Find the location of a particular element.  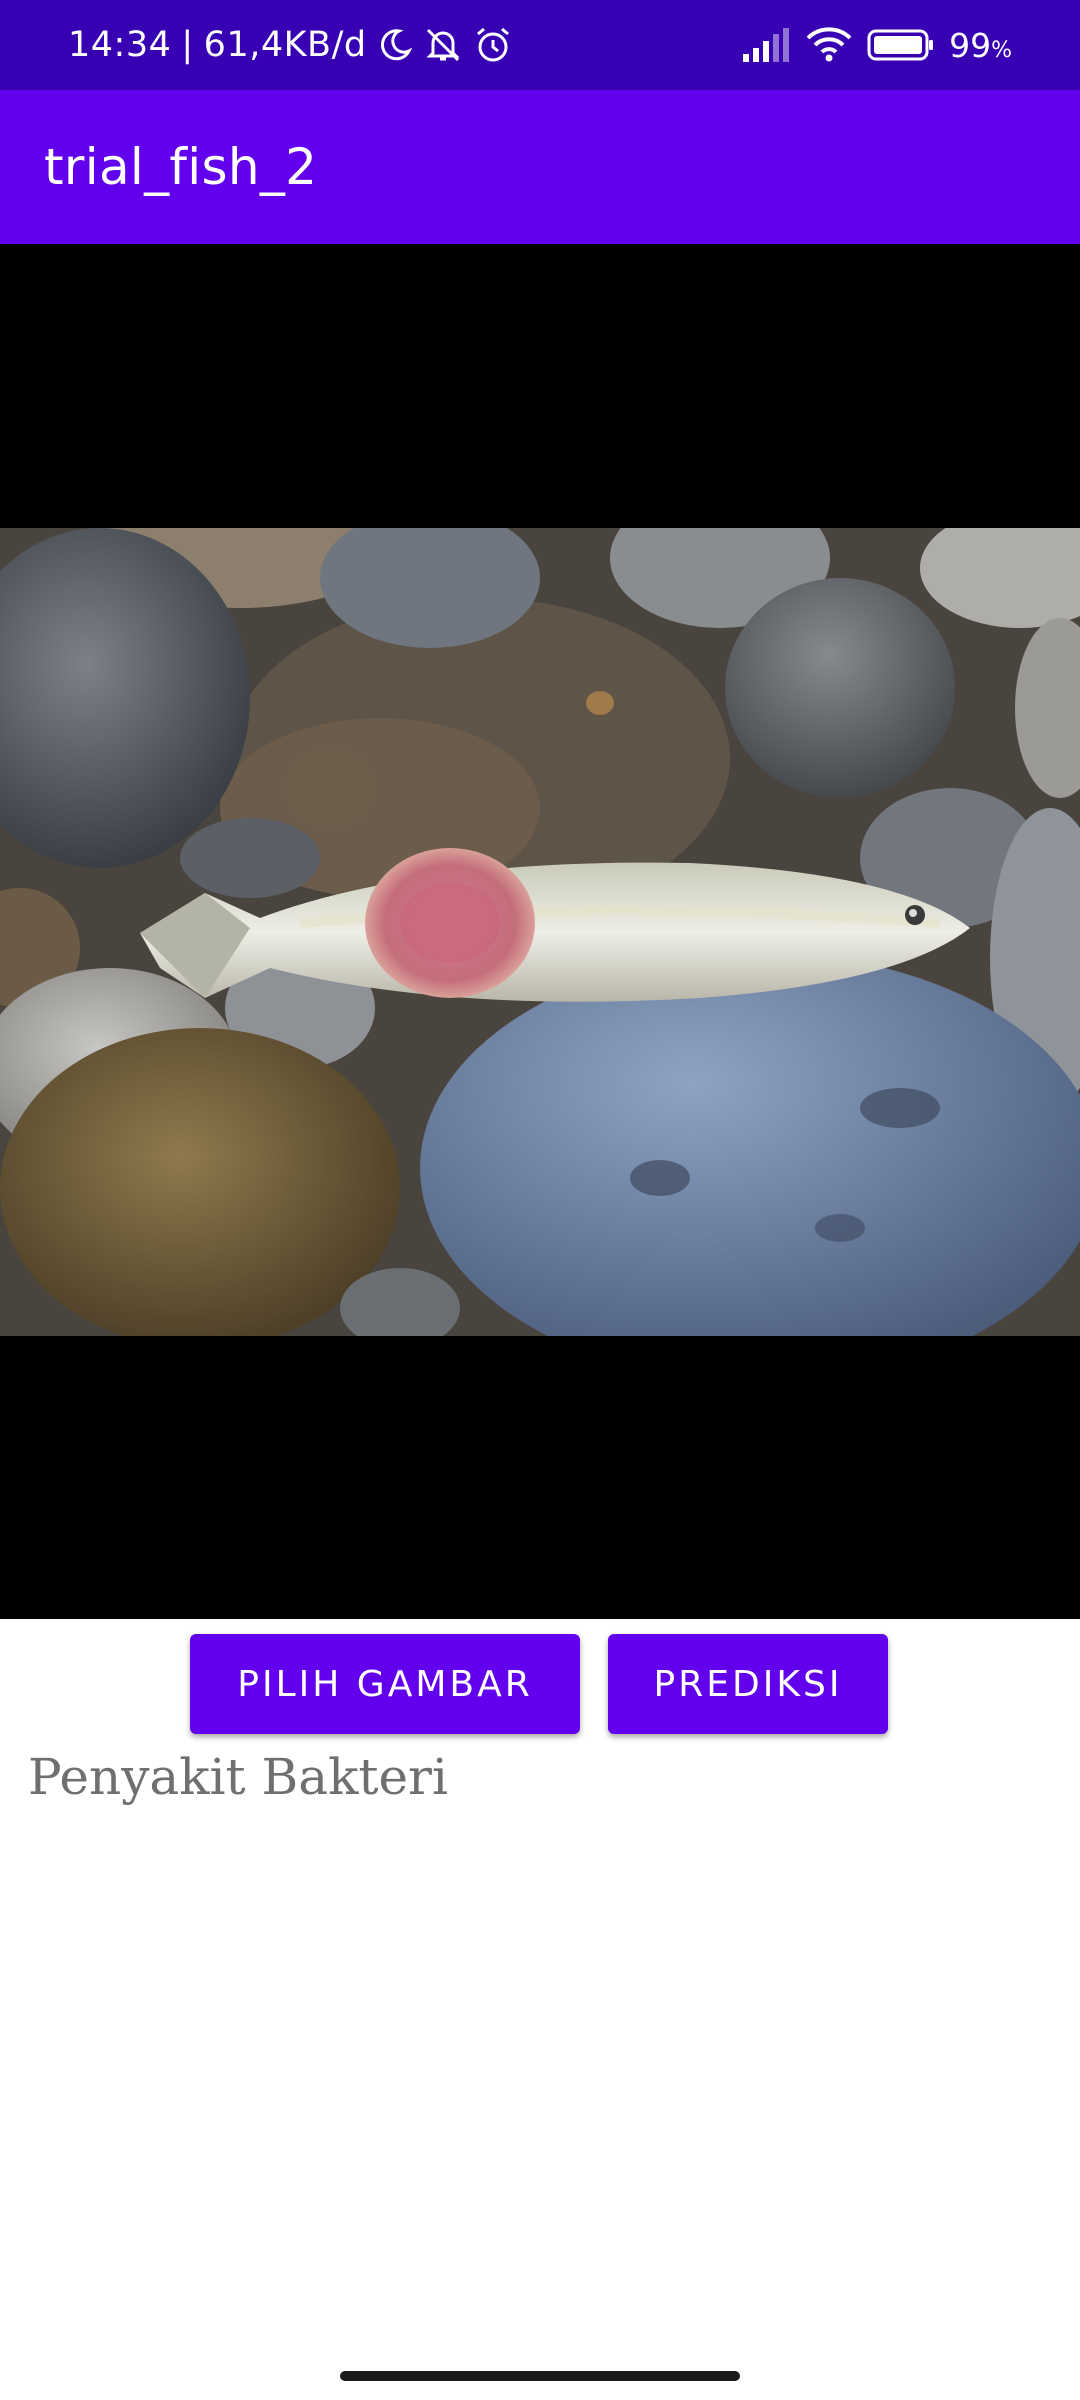

status-left: 14:34 | 61,4KB/d is located at coordinates (290, 45).